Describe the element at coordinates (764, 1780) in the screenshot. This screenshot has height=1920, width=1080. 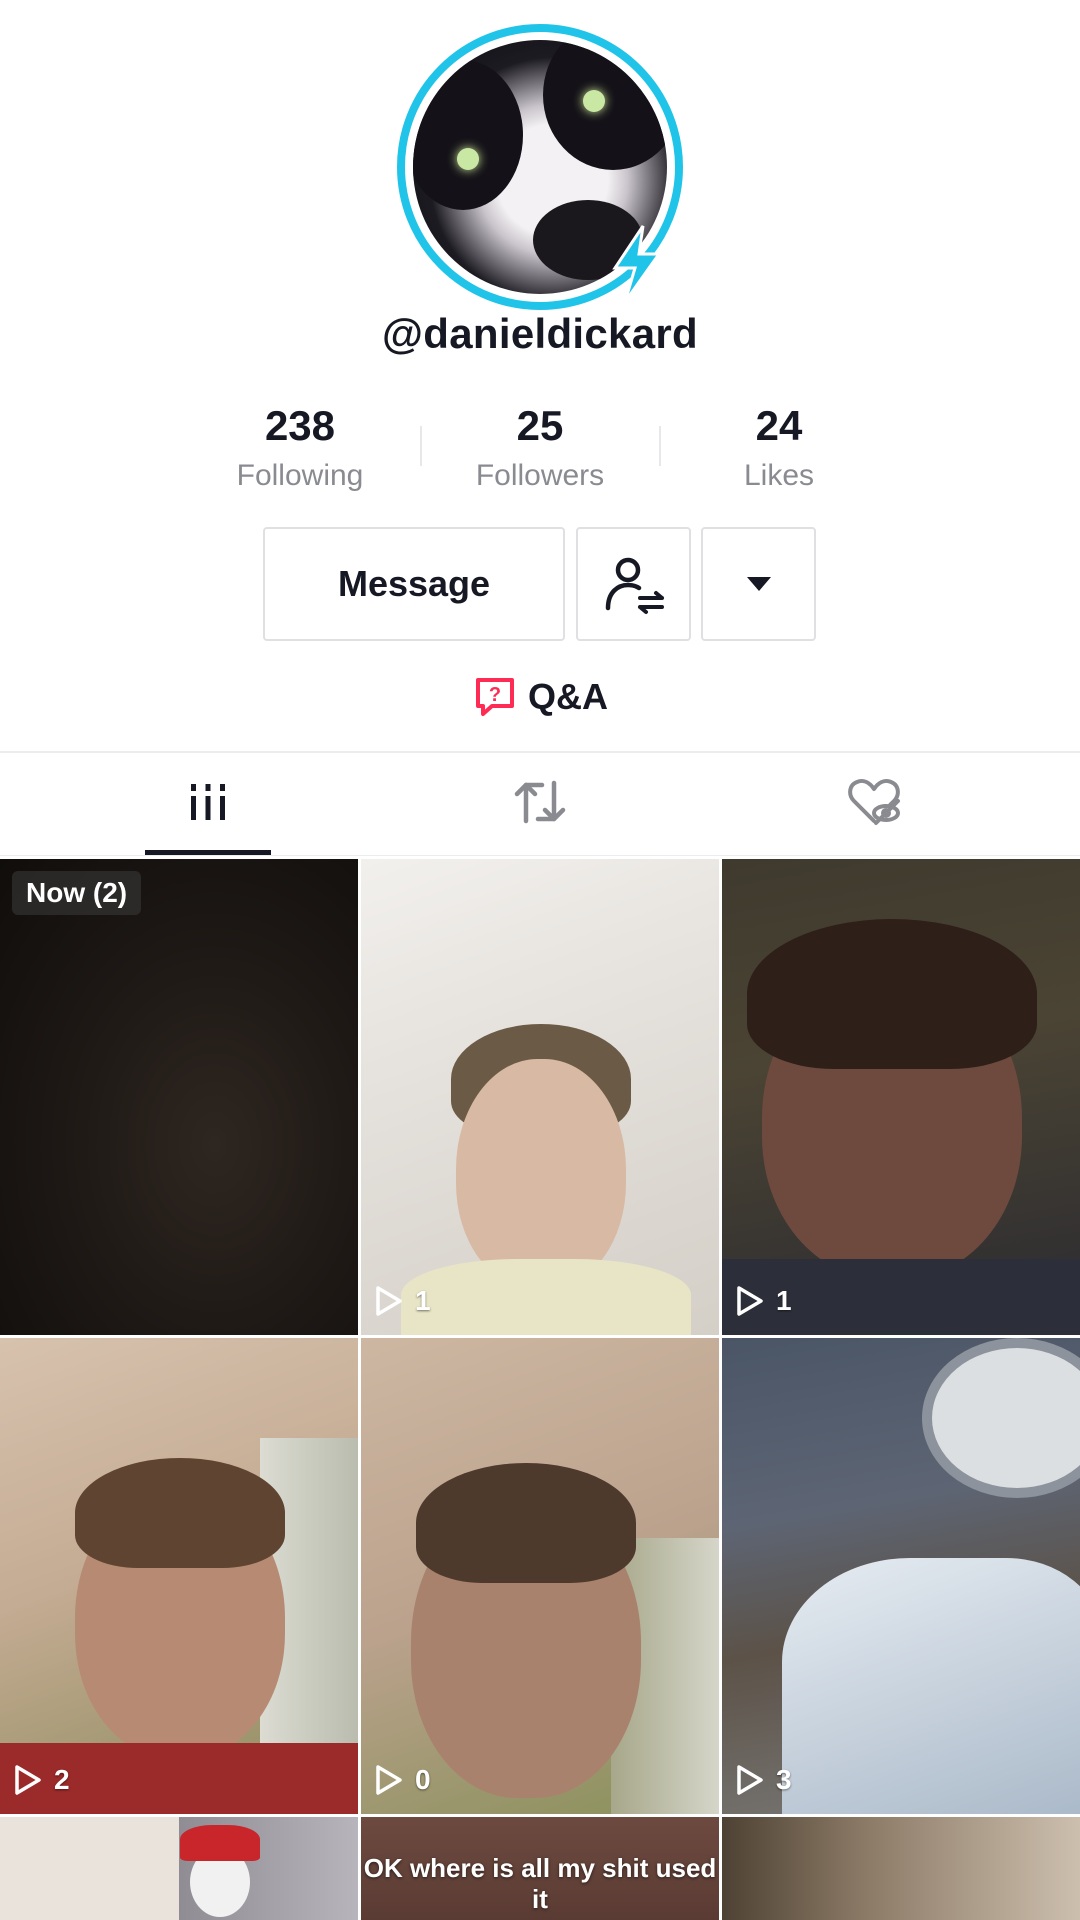
I see `view-count: 3` at that location.